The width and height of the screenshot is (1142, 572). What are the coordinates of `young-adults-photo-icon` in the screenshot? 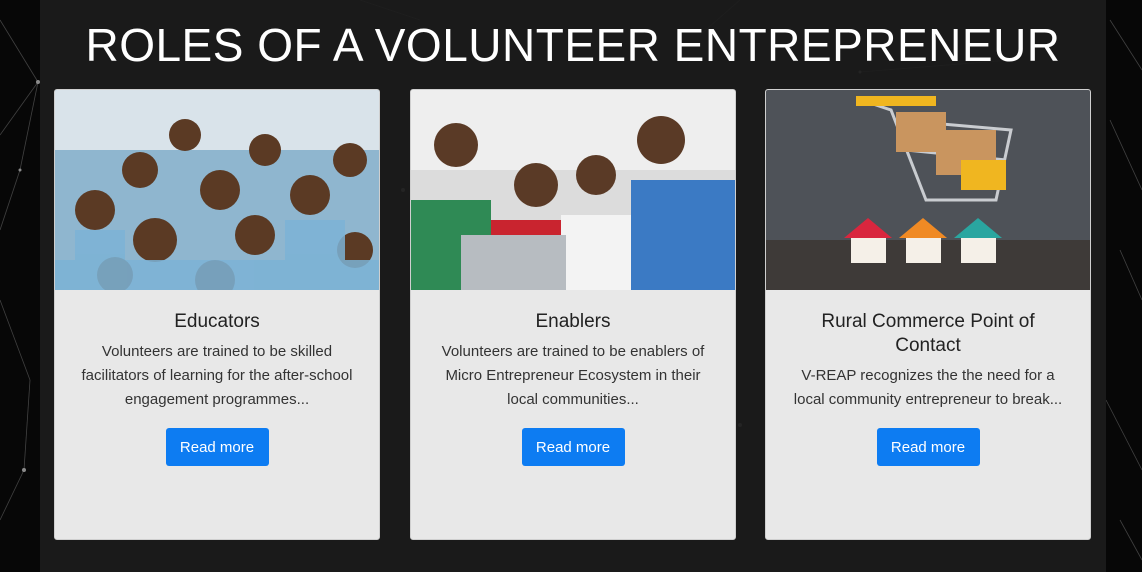 It's located at (573, 190).